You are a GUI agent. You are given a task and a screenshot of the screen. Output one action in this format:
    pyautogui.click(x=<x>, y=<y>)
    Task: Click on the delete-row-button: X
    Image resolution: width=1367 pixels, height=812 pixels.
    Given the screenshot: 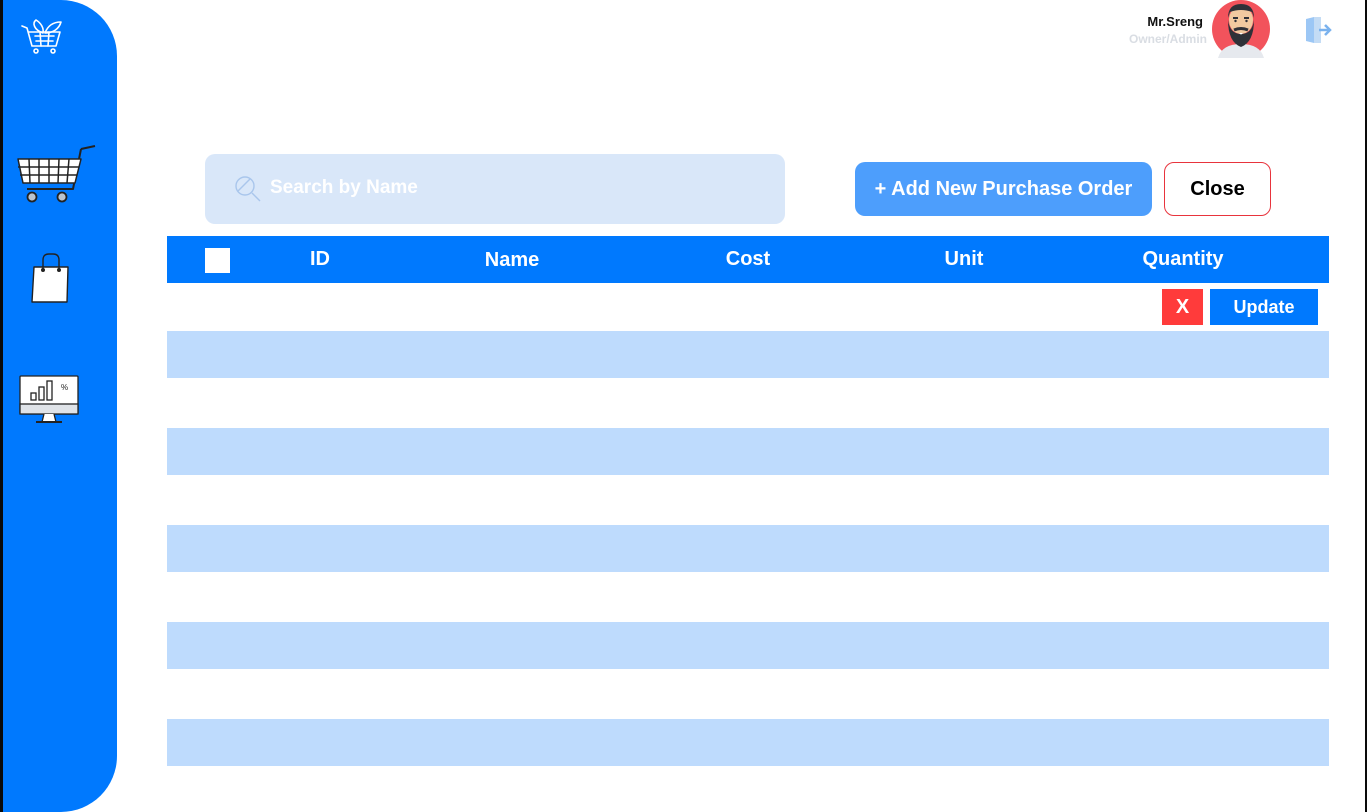 What is the action you would take?
    pyautogui.click(x=1182, y=307)
    